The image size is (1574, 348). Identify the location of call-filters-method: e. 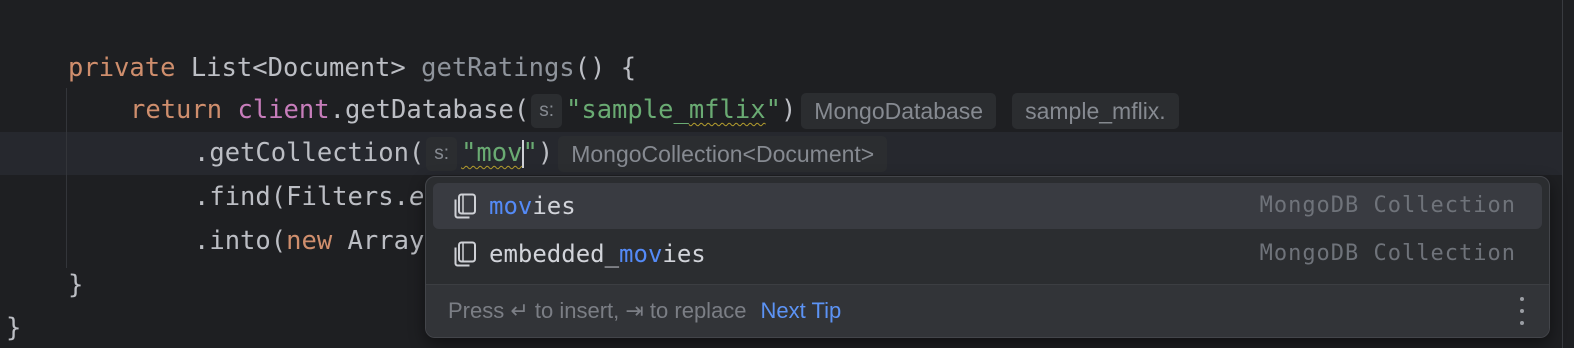
(416, 197).